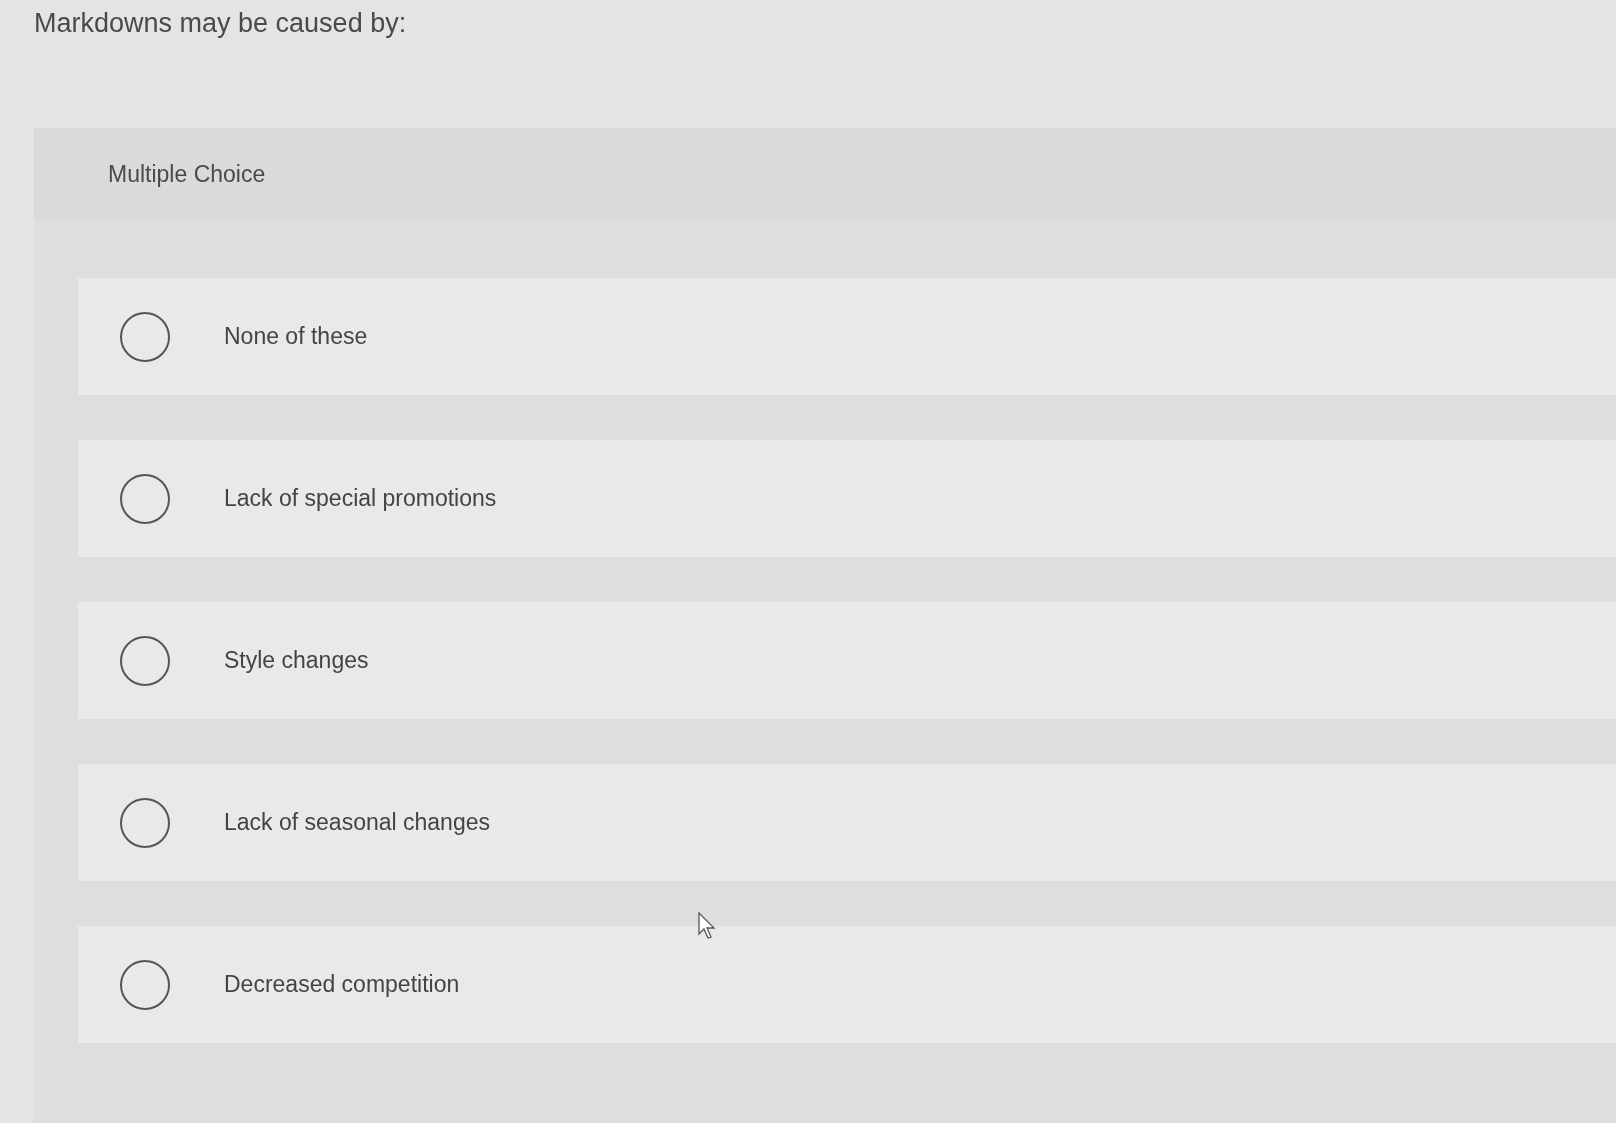 The image size is (1616, 1123). Describe the element at coordinates (847, 336) in the screenshot. I see `answer-option: None of these` at that location.